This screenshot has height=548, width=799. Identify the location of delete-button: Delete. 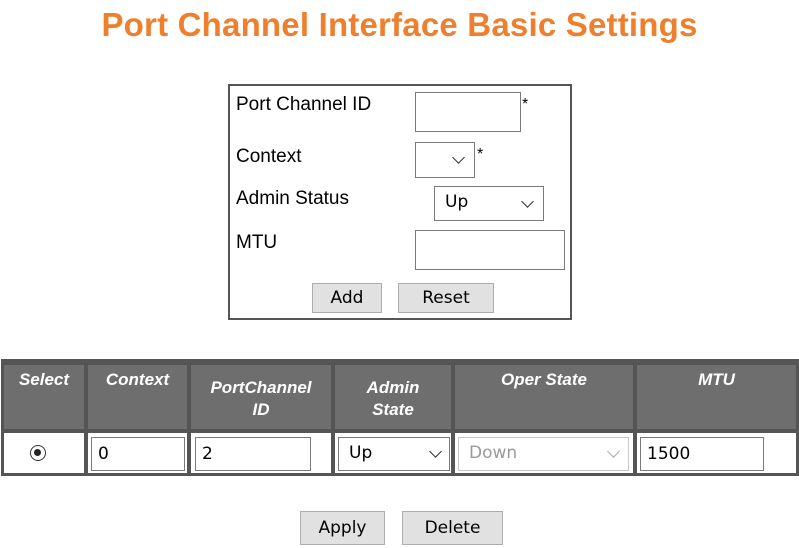
(452, 528).